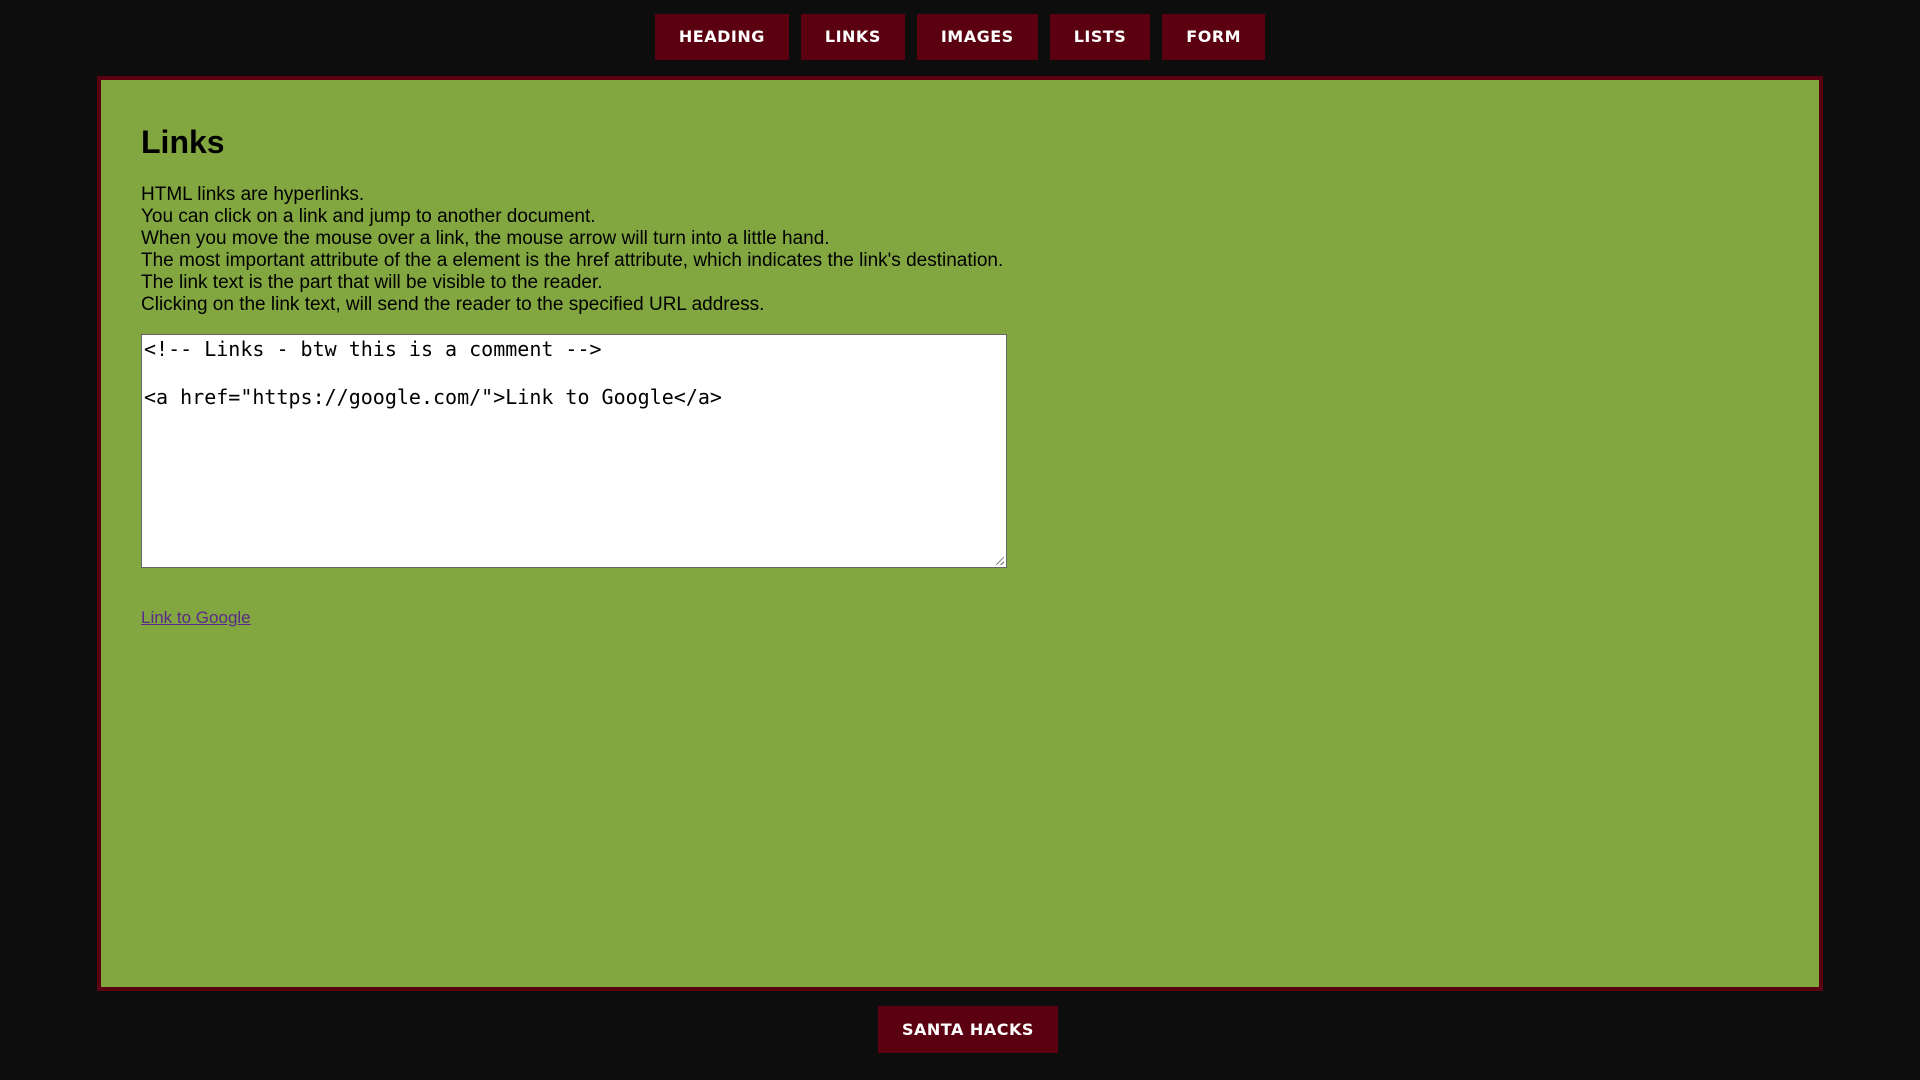 This screenshot has width=1920, height=1080. I want to click on resize-handle-icon, so click(1000, 561).